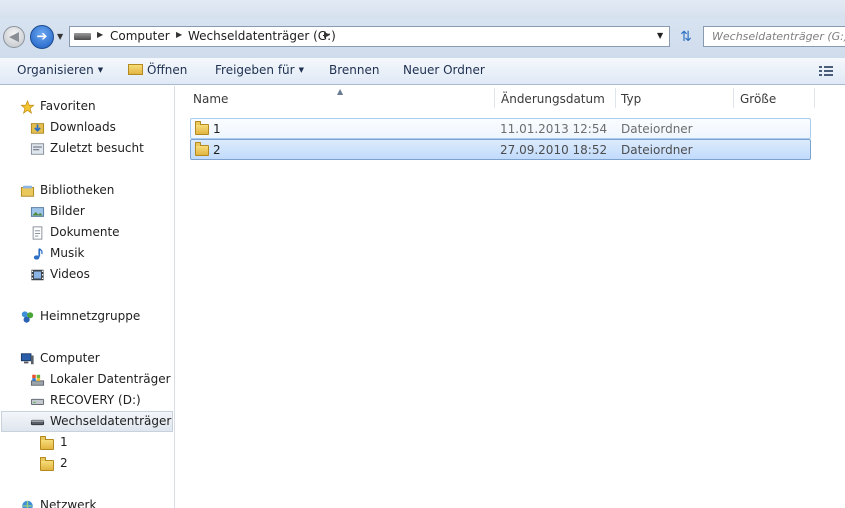 The width and height of the screenshot is (845, 508). What do you see at coordinates (27, 504) in the screenshot?
I see `network-icon` at bounding box center [27, 504].